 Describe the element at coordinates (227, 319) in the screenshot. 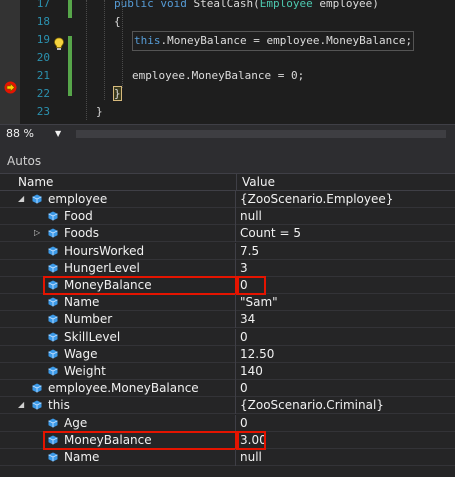

I see `autos-row: Number 34` at that location.